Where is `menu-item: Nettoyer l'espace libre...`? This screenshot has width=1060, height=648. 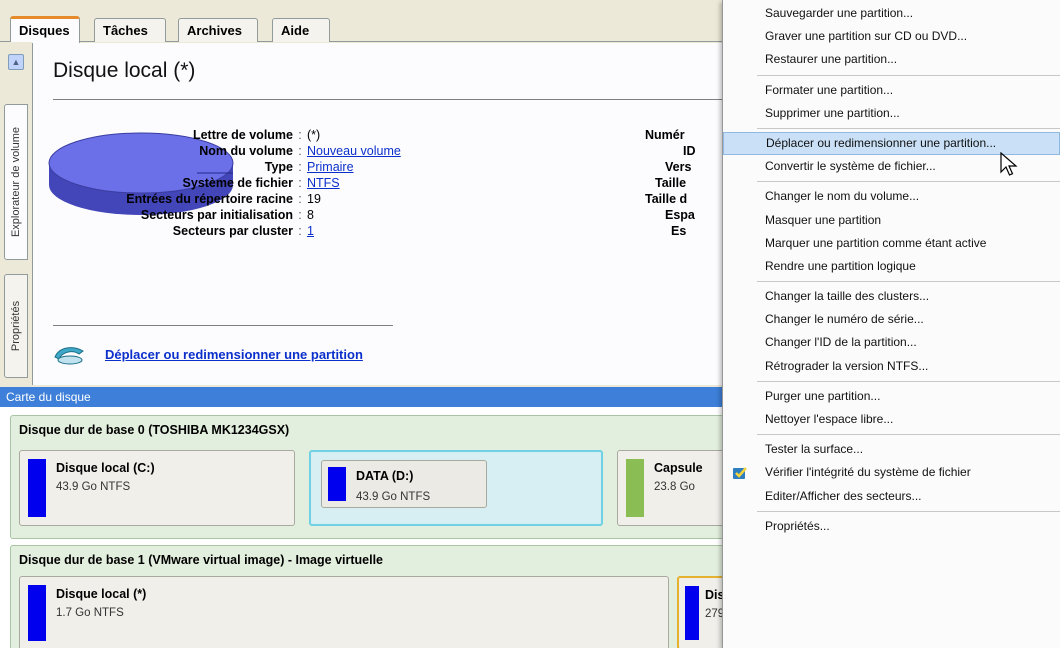 menu-item: Nettoyer l'espace libre... is located at coordinates (891, 419).